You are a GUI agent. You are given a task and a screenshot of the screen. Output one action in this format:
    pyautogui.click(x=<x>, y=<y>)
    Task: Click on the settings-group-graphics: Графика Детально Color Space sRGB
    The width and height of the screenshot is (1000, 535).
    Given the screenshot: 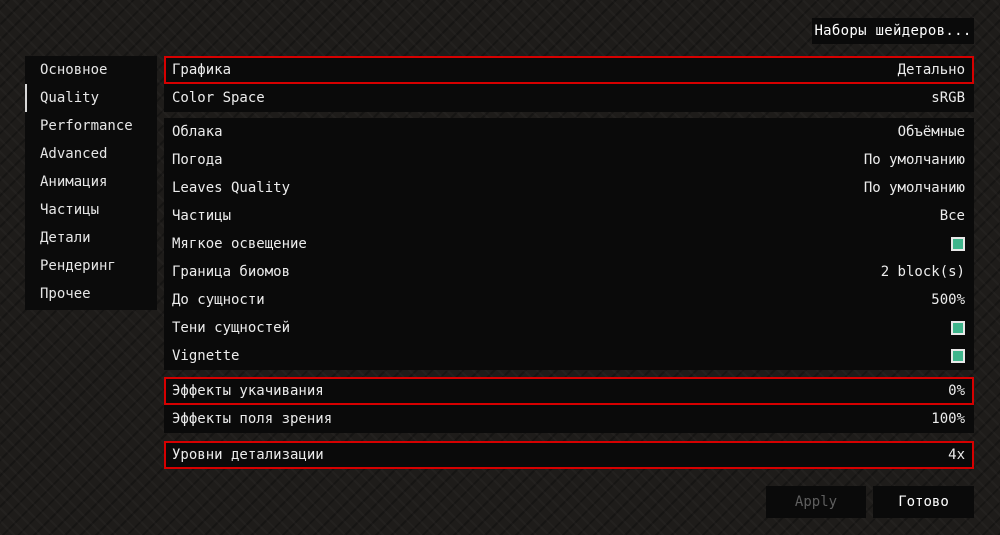 What is the action you would take?
    pyautogui.click(x=569, y=84)
    